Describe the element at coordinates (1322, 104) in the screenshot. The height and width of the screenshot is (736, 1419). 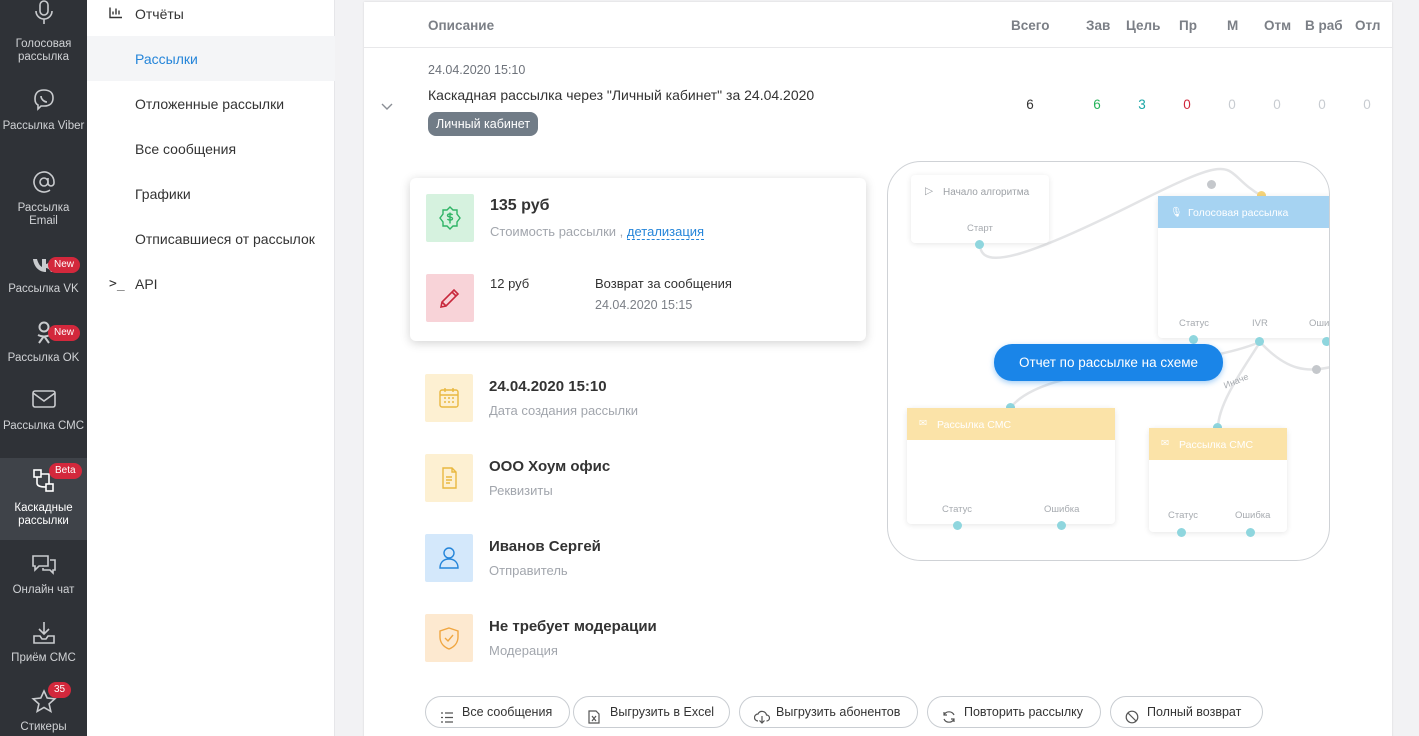
I see `stat-in-work: 0` at that location.